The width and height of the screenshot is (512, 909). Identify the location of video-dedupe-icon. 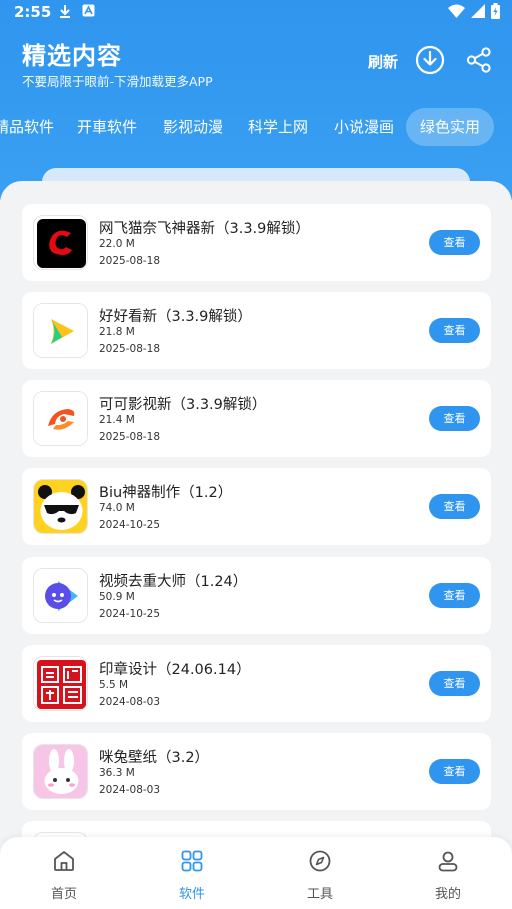
(60, 595).